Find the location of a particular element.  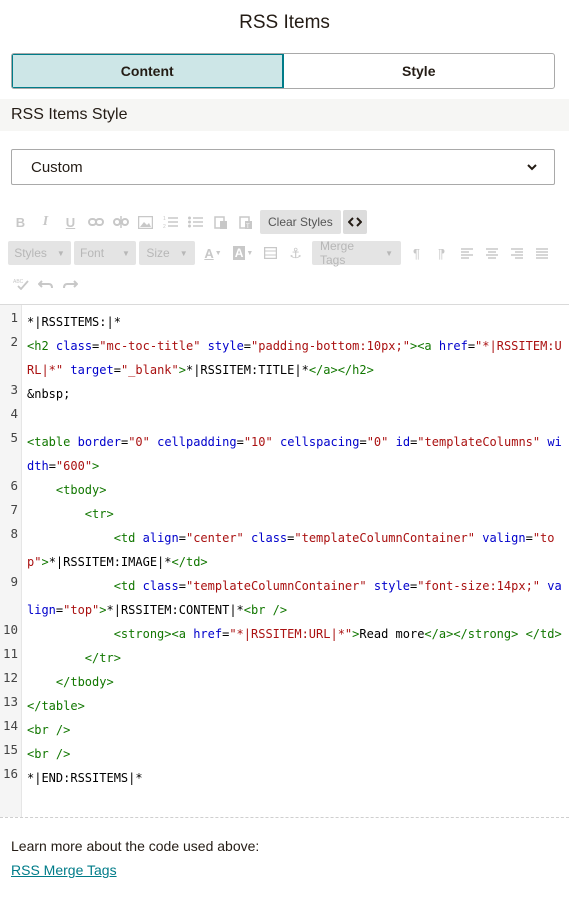

toolbar-row-1: B I U 12 T Clear Styles is located at coordinates (187, 222).